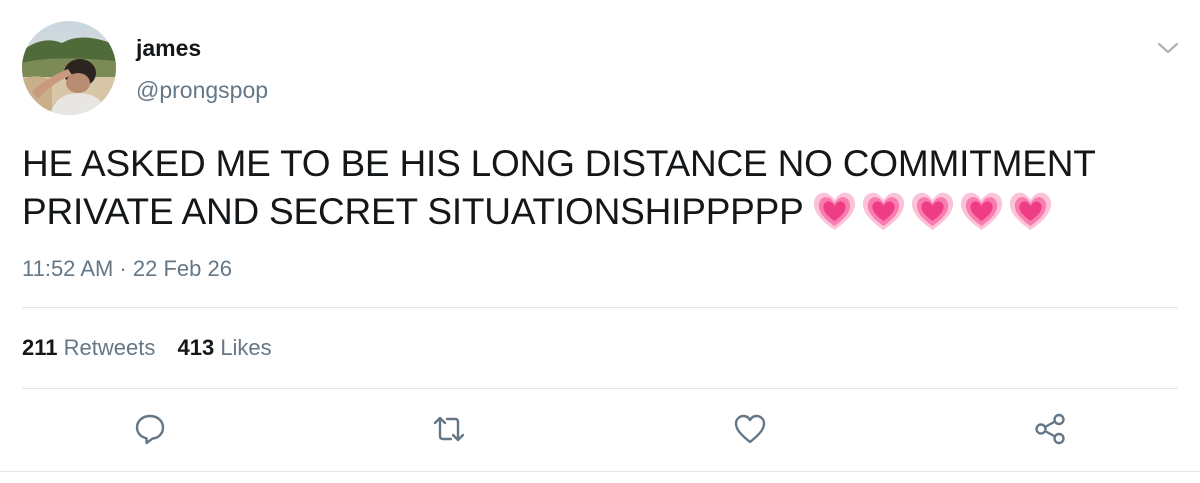  I want to click on tweet-stats: 211 Retweets 413 Likes, so click(155, 348).